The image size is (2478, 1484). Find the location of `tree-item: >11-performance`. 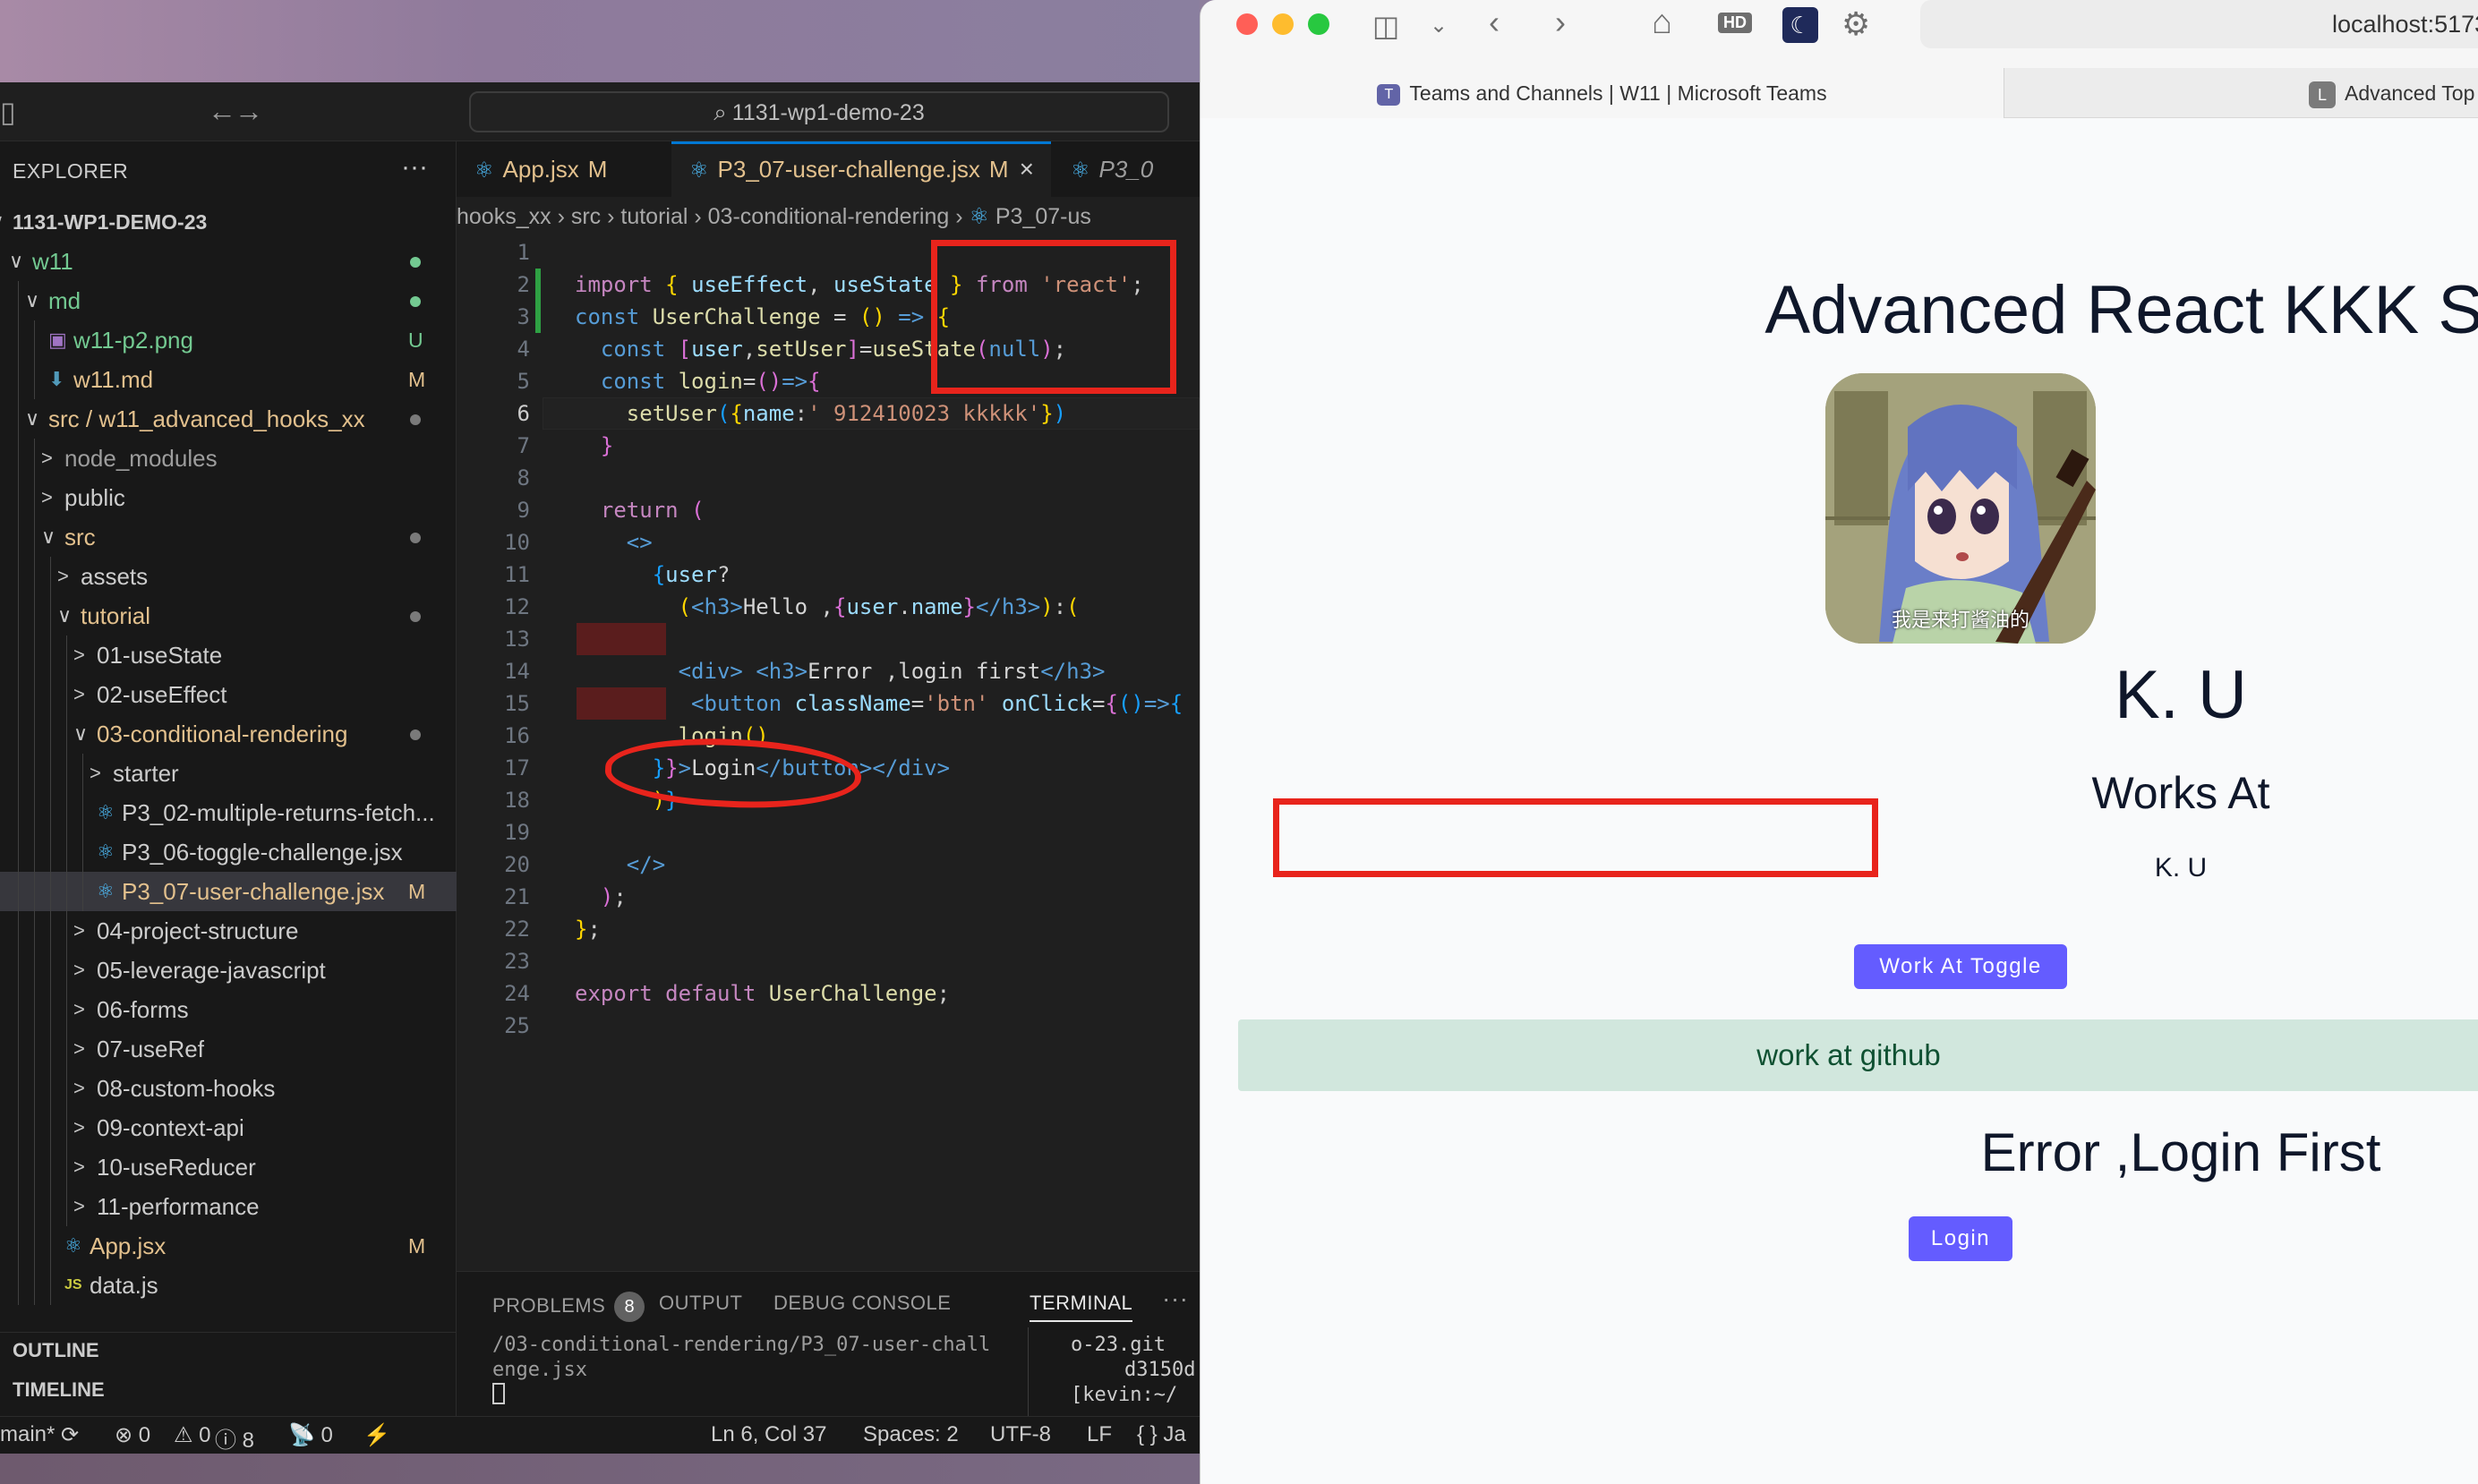

tree-item: >11-performance is located at coordinates (228, 1206).